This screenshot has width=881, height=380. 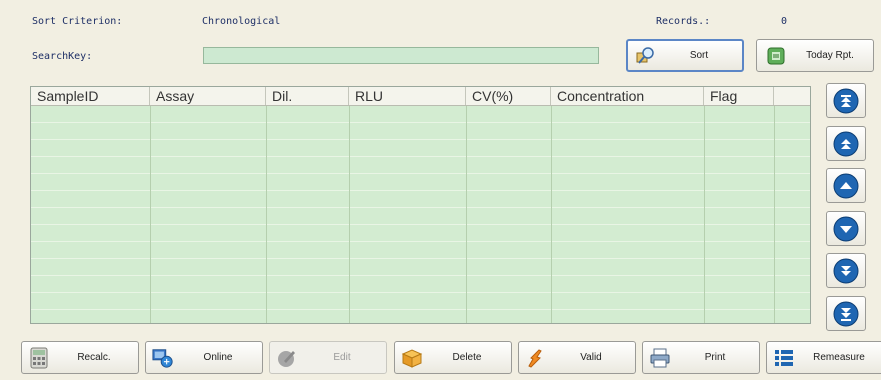 What do you see at coordinates (627, 96) in the screenshot?
I see `column-header-concentration: Concentration` at bounding box center [627, 96].